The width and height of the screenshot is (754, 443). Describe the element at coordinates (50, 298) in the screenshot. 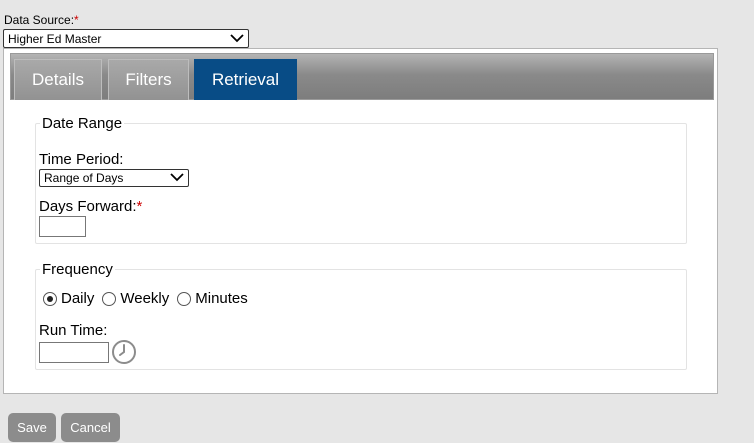

I see `radio-daily-control` at that location.